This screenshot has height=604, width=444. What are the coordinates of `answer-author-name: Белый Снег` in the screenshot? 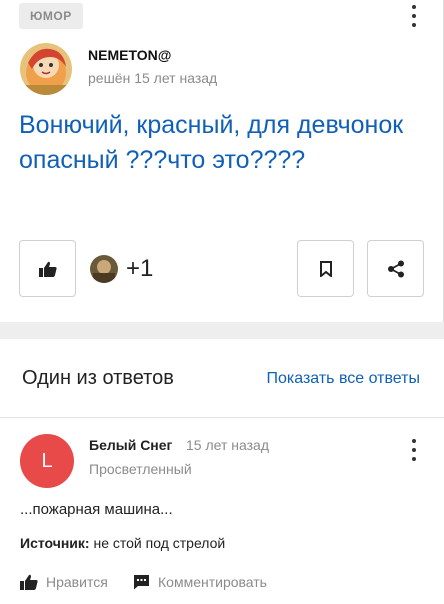 It's located at (130, 445).